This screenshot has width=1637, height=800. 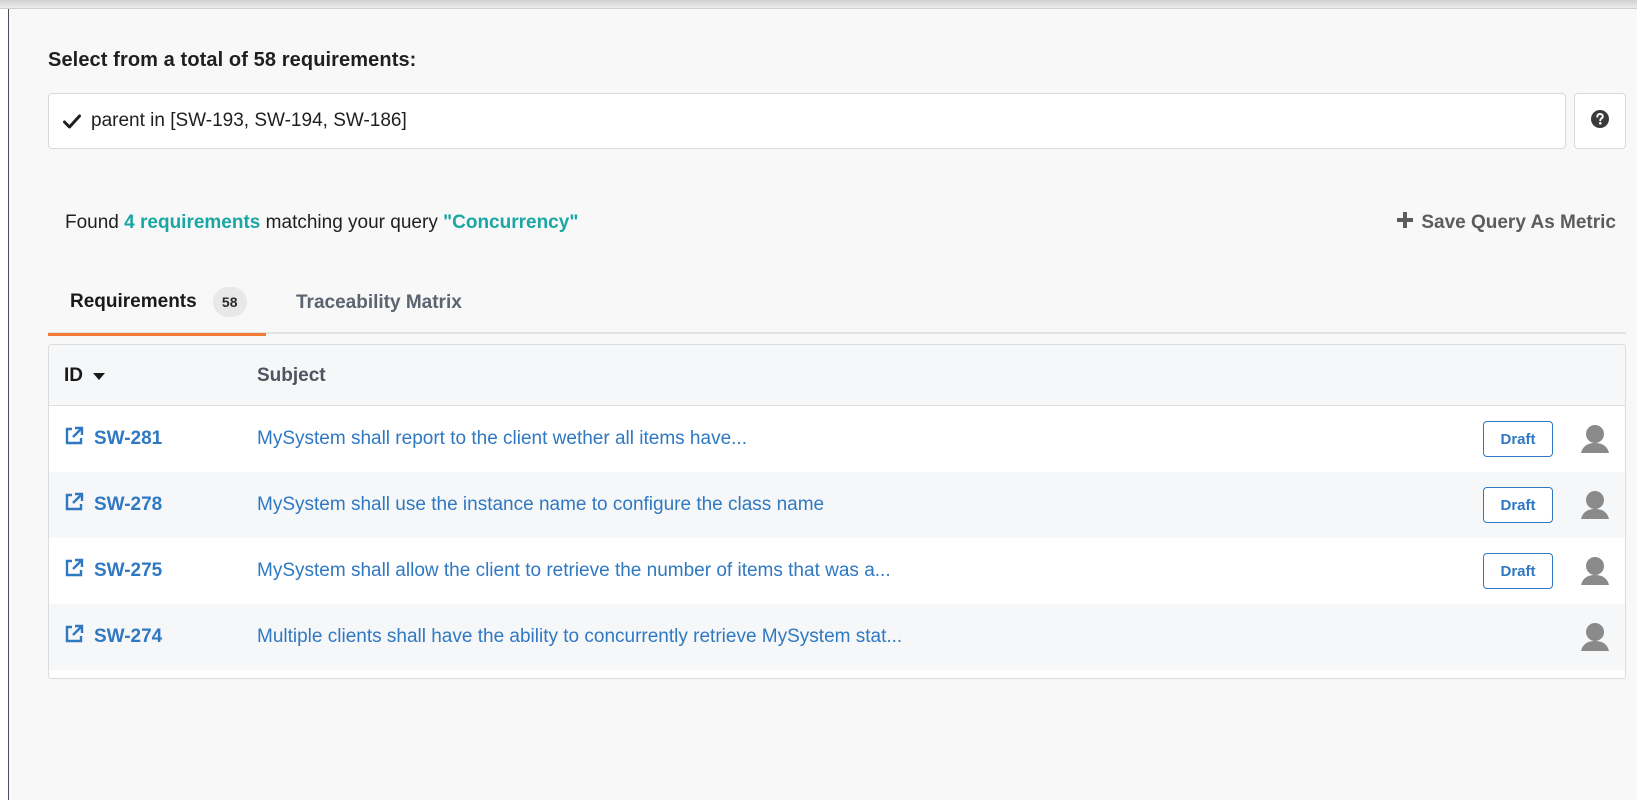 I want to click on requirement-id: SW-275, so click(x=128, y=571).